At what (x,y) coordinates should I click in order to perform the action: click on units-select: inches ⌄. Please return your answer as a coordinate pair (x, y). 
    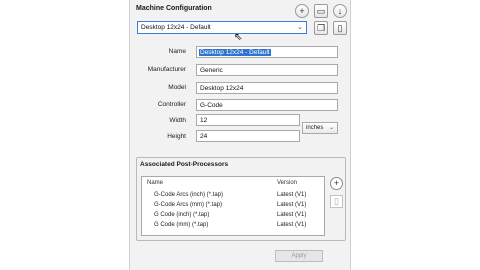
    Looking at the image, I should click on (320, 128).